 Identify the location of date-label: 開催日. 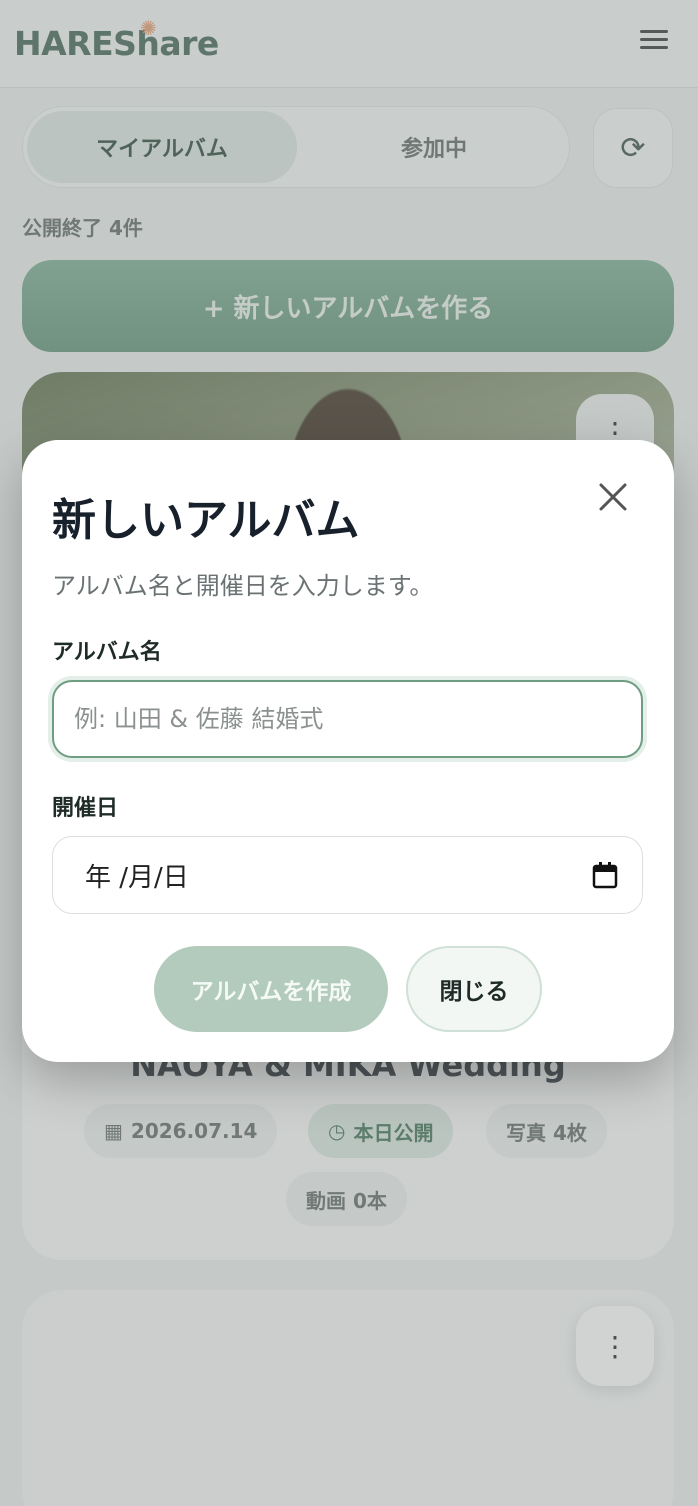
(85, 808).